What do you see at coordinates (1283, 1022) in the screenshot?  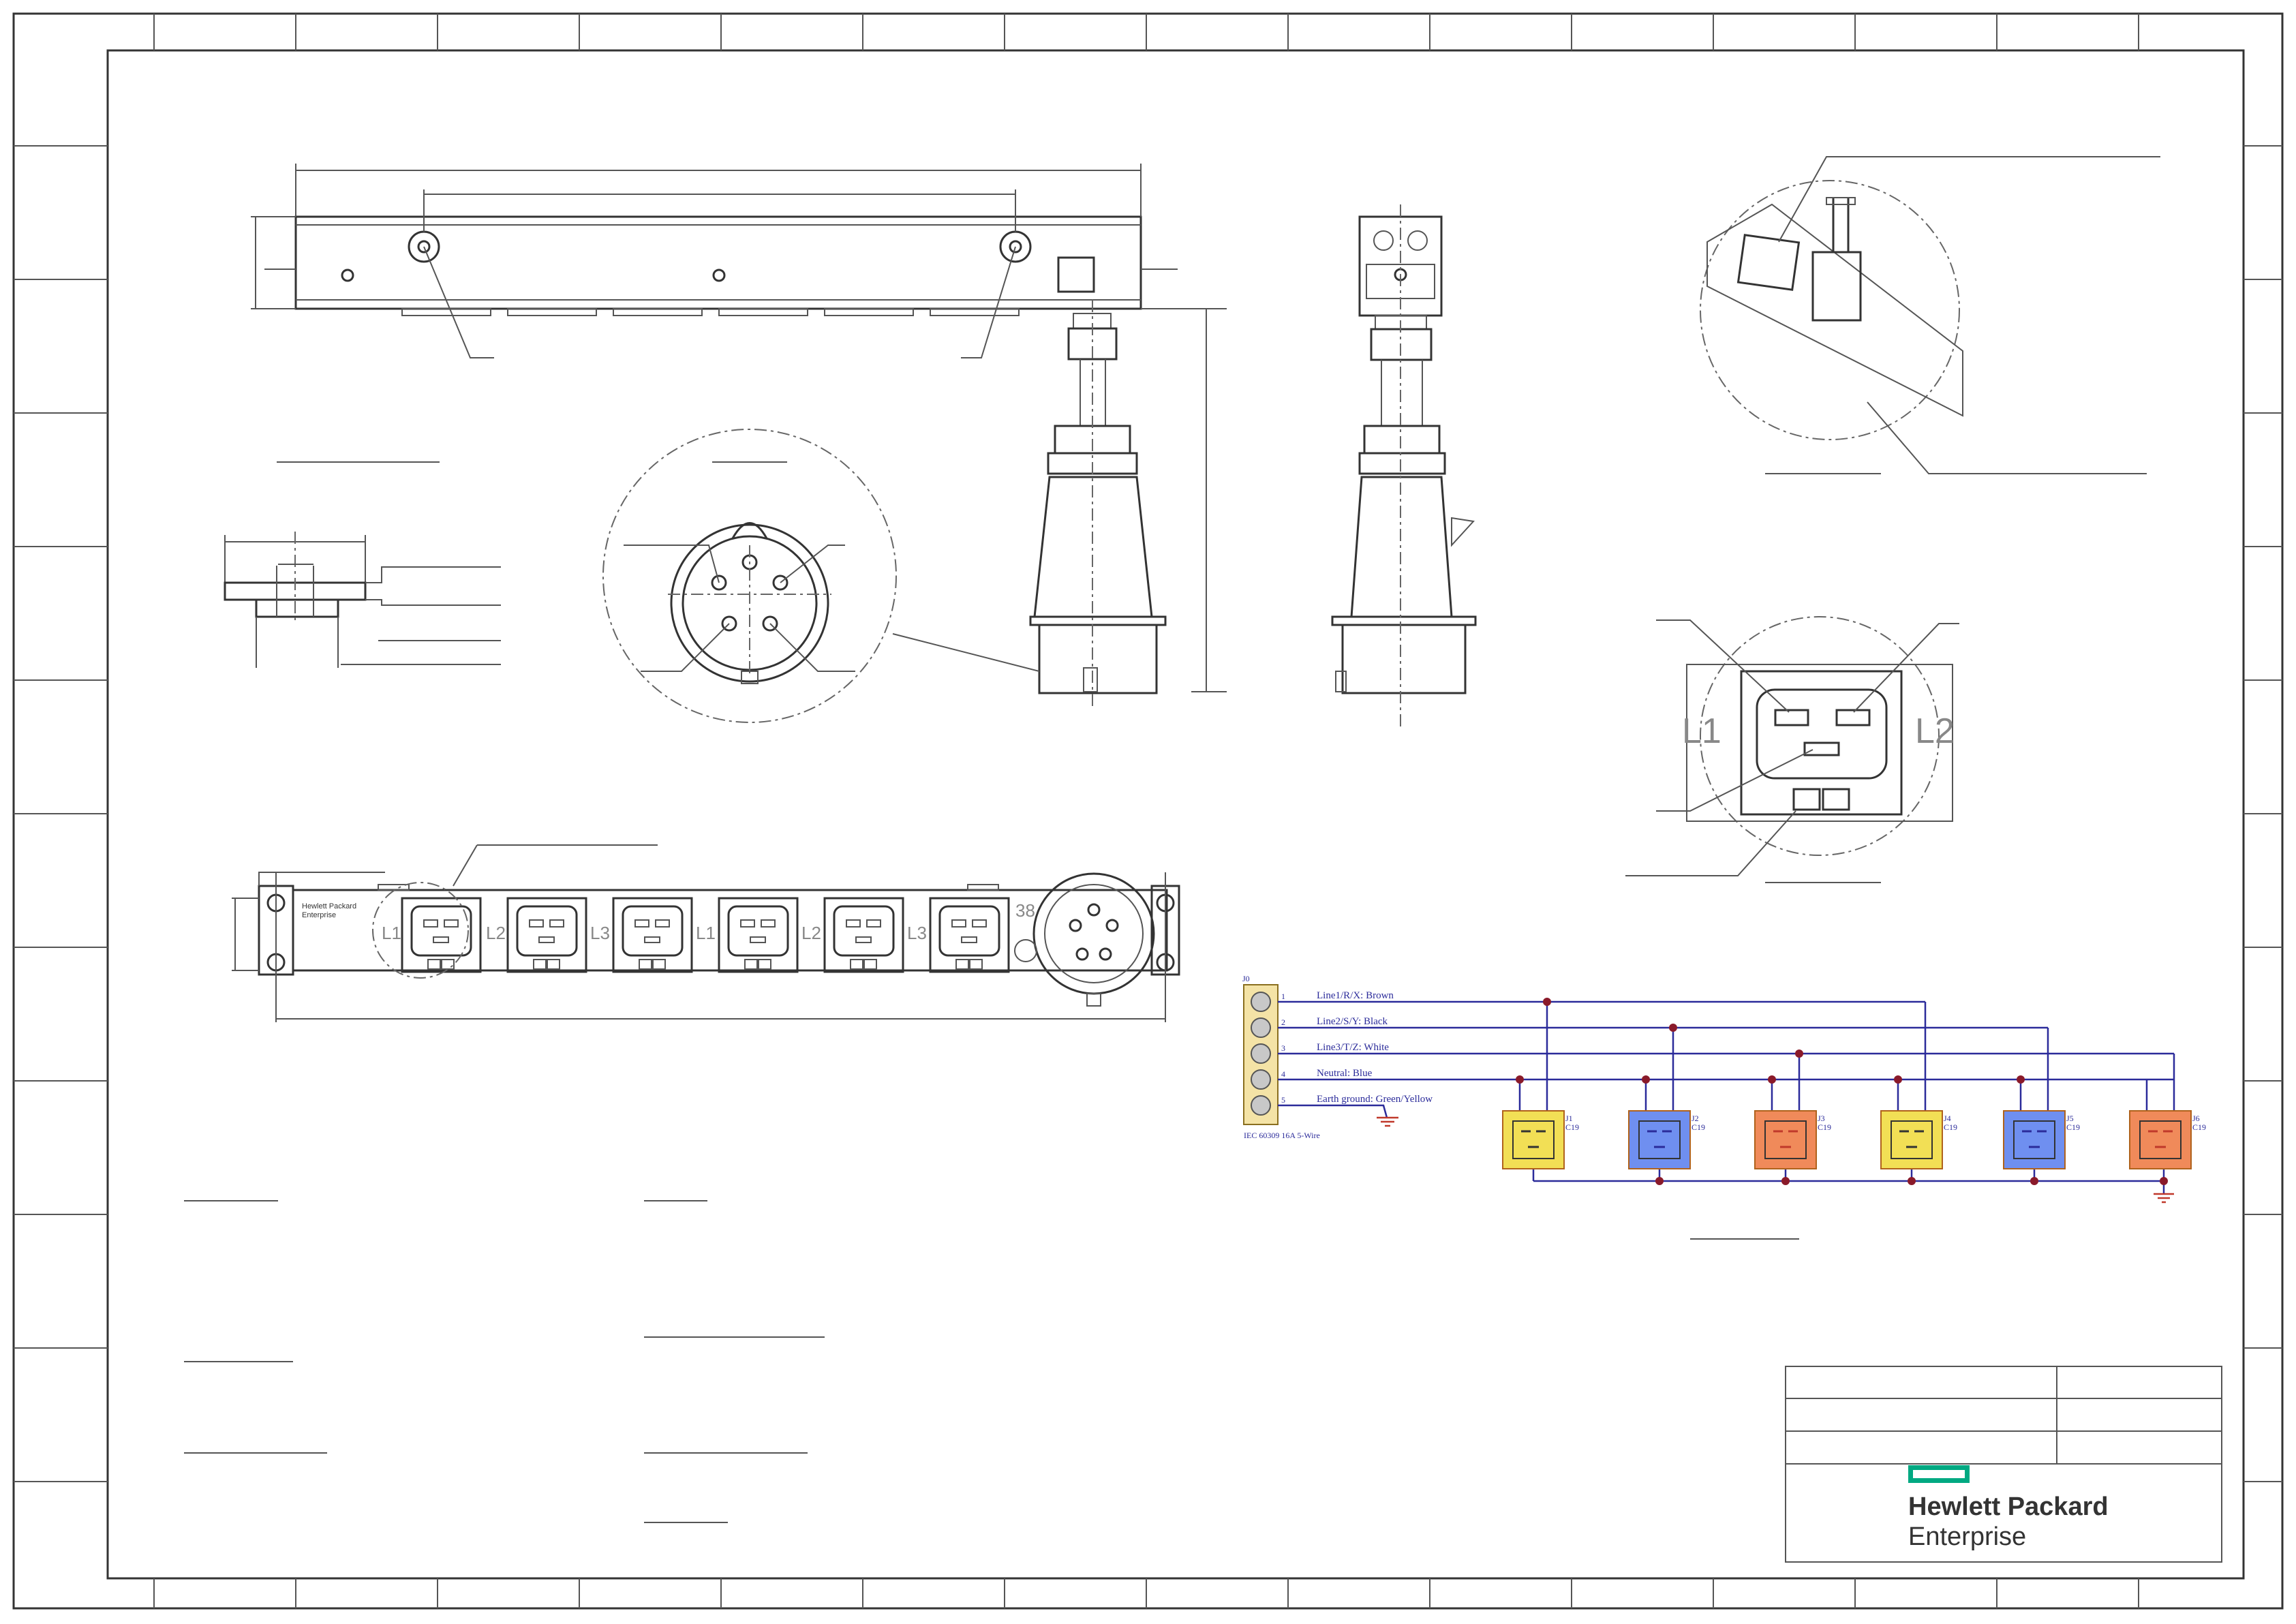 I see `pin-2: 2` at bounding box center [1283, 1022].